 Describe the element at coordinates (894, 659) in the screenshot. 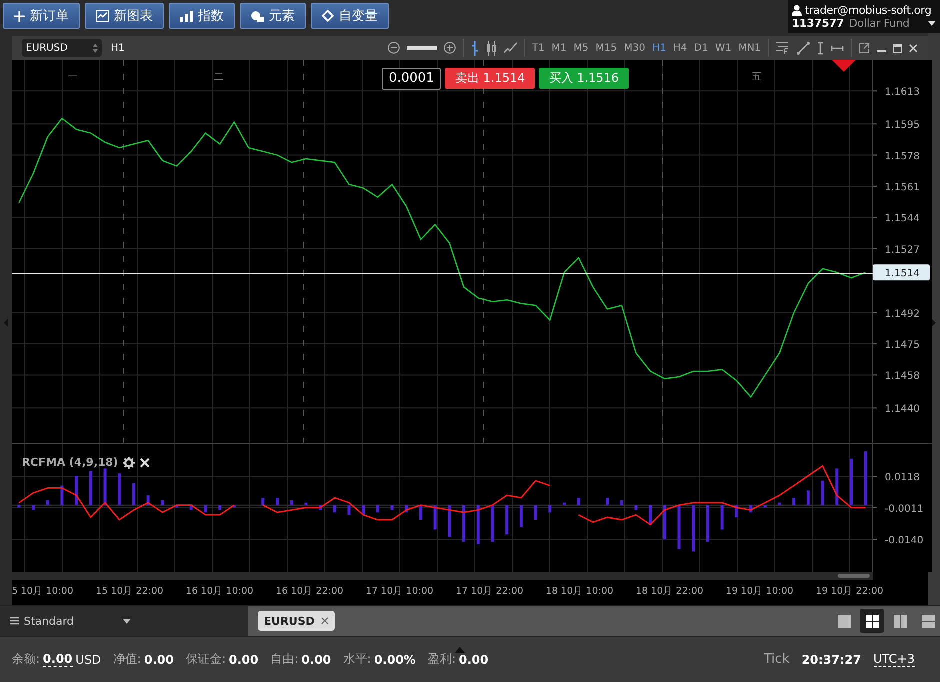

I see `timezone-selector: UTC+3` at that location.